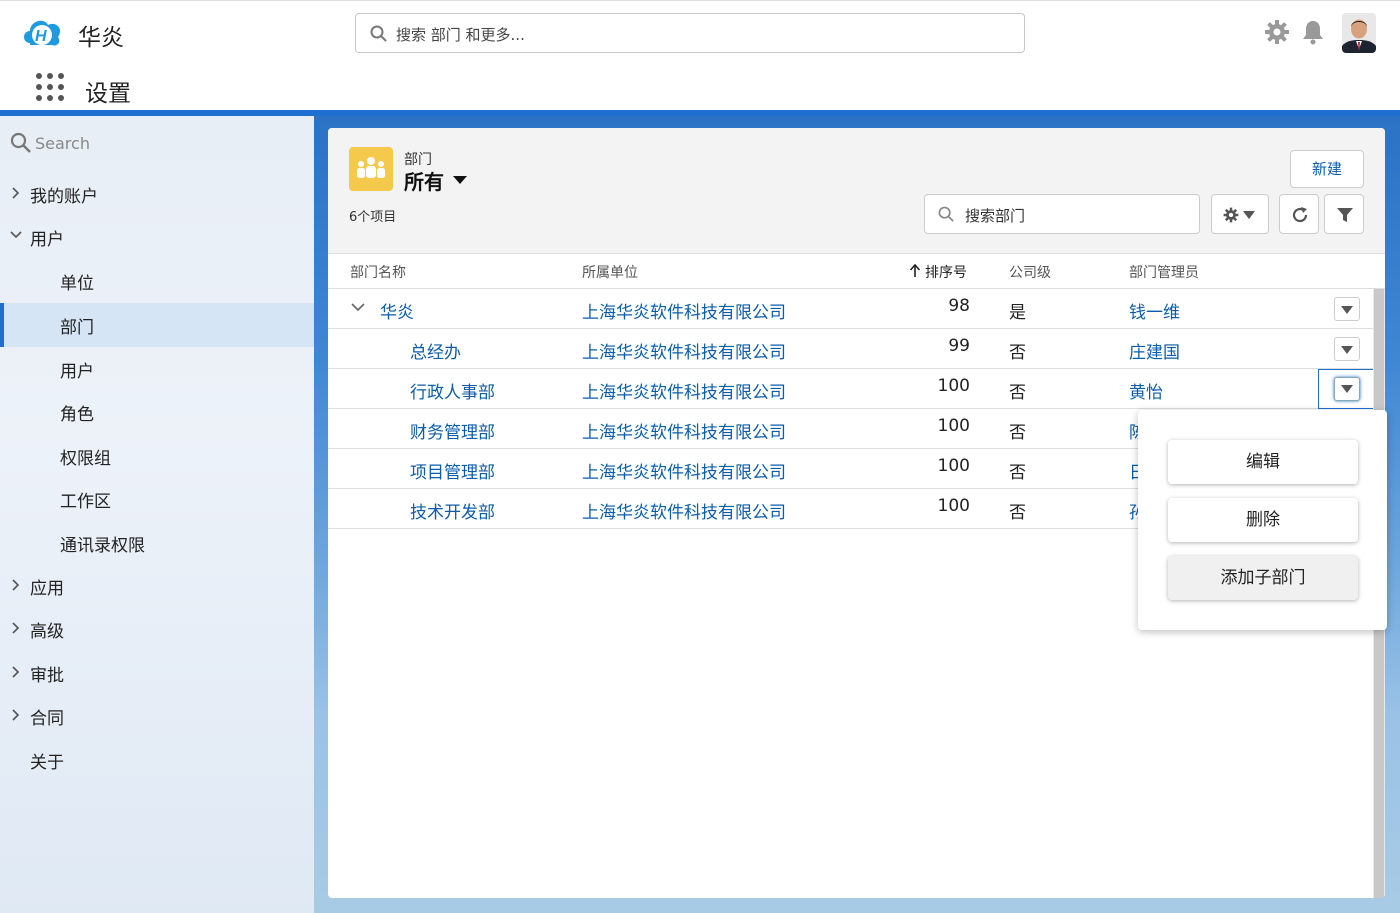  Describe the element at coordinates (157, 455) in the screenshot. I see `sidebar-item-permission-sets: 权限组` at that location.